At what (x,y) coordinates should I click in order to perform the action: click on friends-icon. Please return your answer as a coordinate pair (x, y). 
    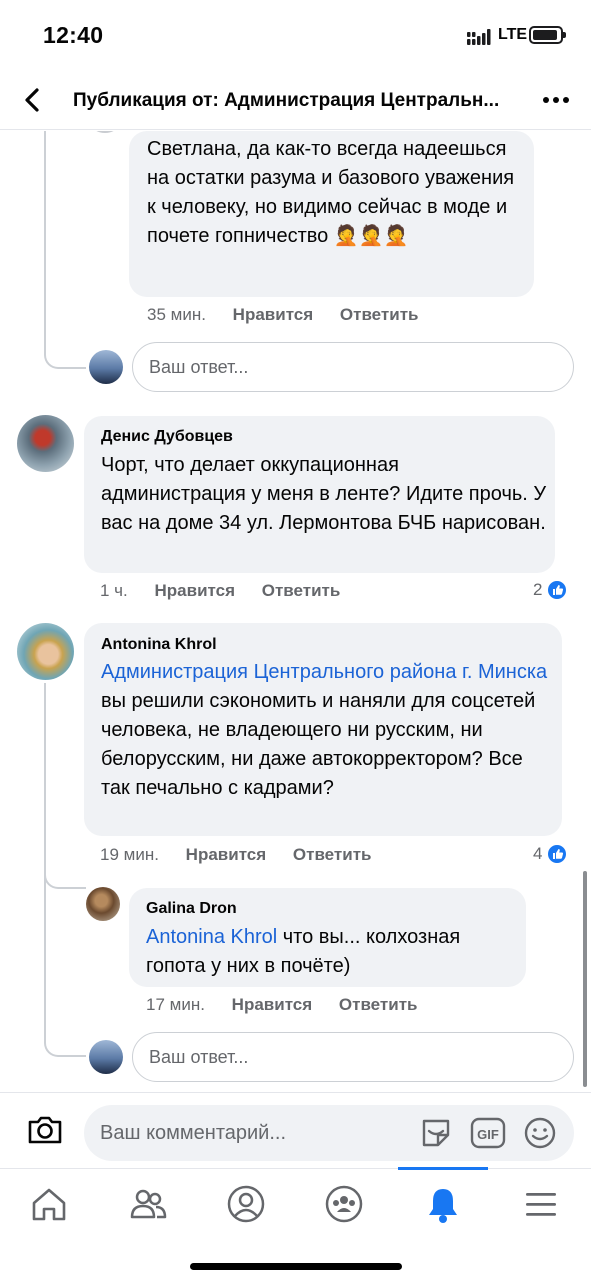
    Looking at the image, I should click on (148, 1204).